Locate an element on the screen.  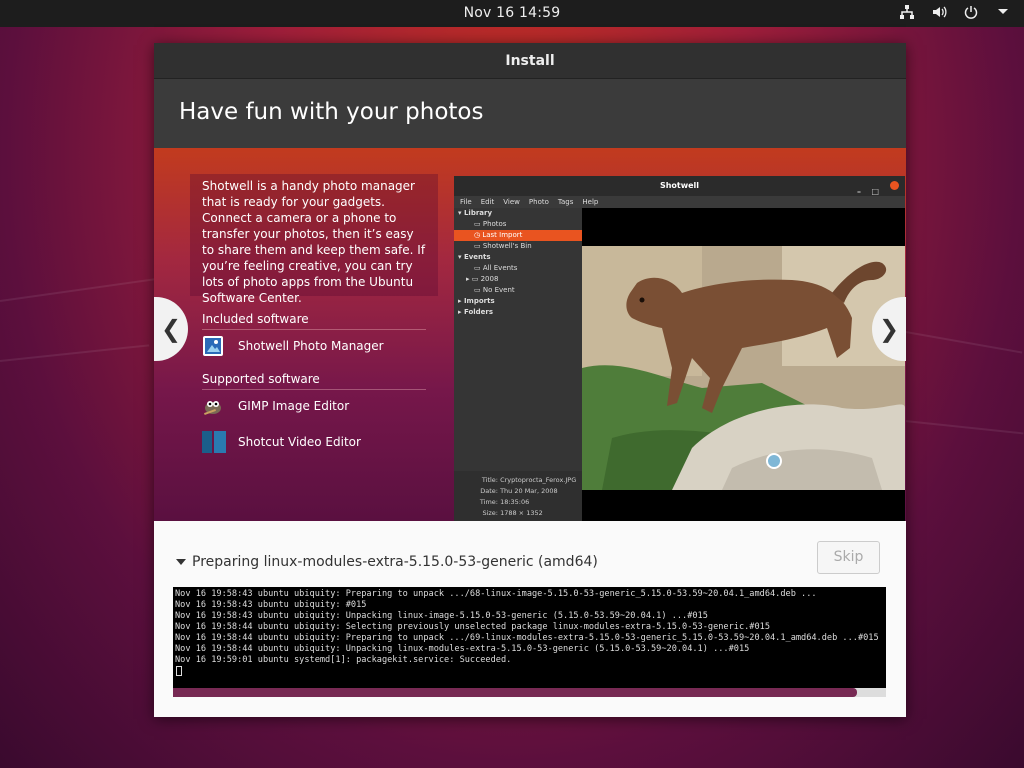
app-name: GIMP Image Editor is located at coordinates (294, 406).